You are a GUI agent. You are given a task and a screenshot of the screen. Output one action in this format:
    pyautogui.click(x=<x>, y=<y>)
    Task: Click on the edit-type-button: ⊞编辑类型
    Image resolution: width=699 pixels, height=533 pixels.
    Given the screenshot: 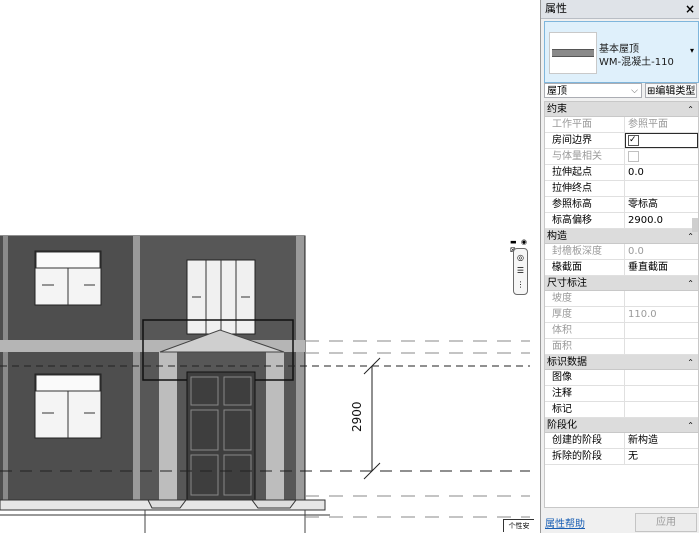 What is the action you would take?
    pyautogui.click(x=671, y=90)
    